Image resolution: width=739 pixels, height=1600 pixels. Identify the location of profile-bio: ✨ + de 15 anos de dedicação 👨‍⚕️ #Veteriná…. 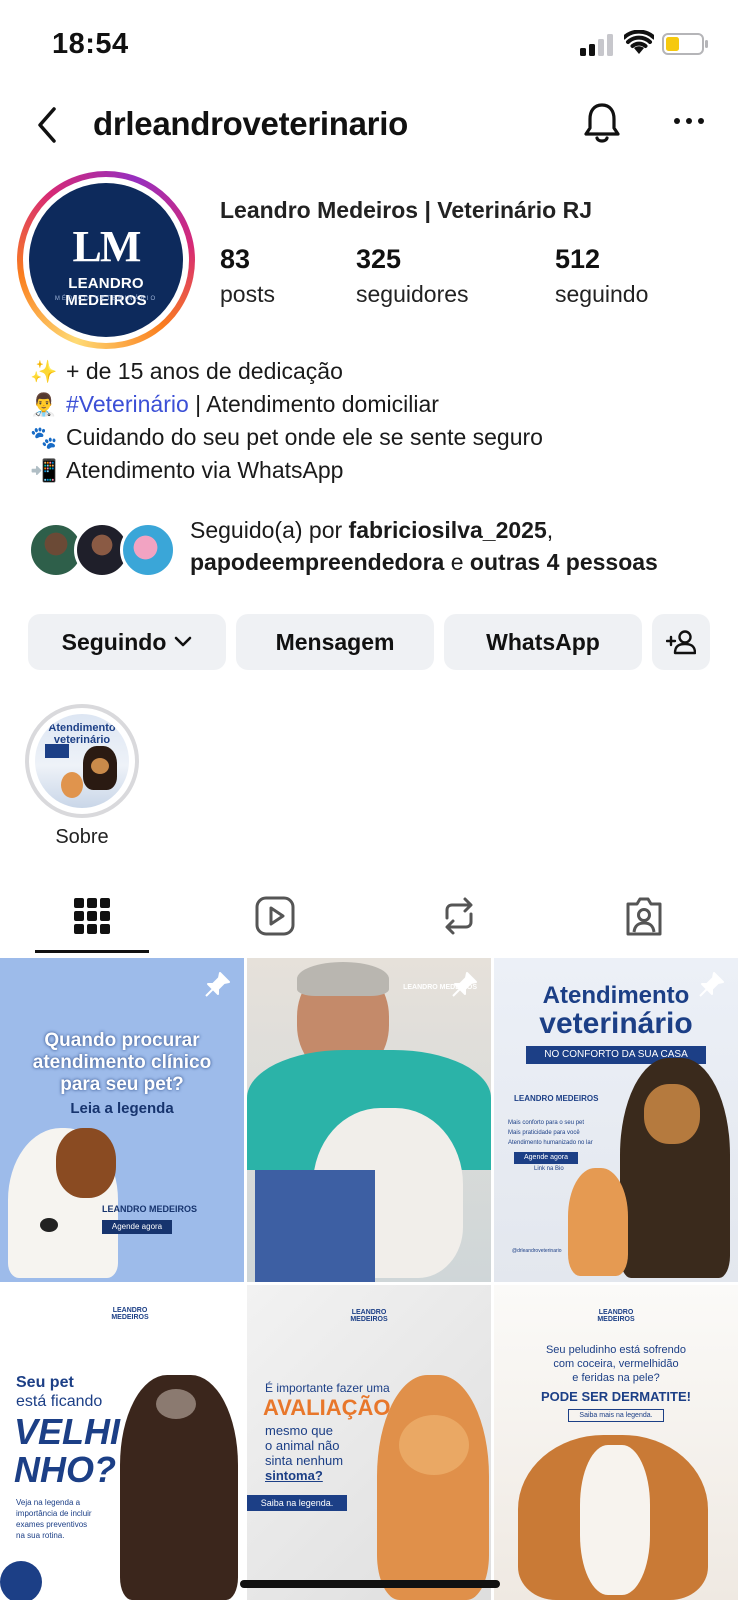
(375, 421).